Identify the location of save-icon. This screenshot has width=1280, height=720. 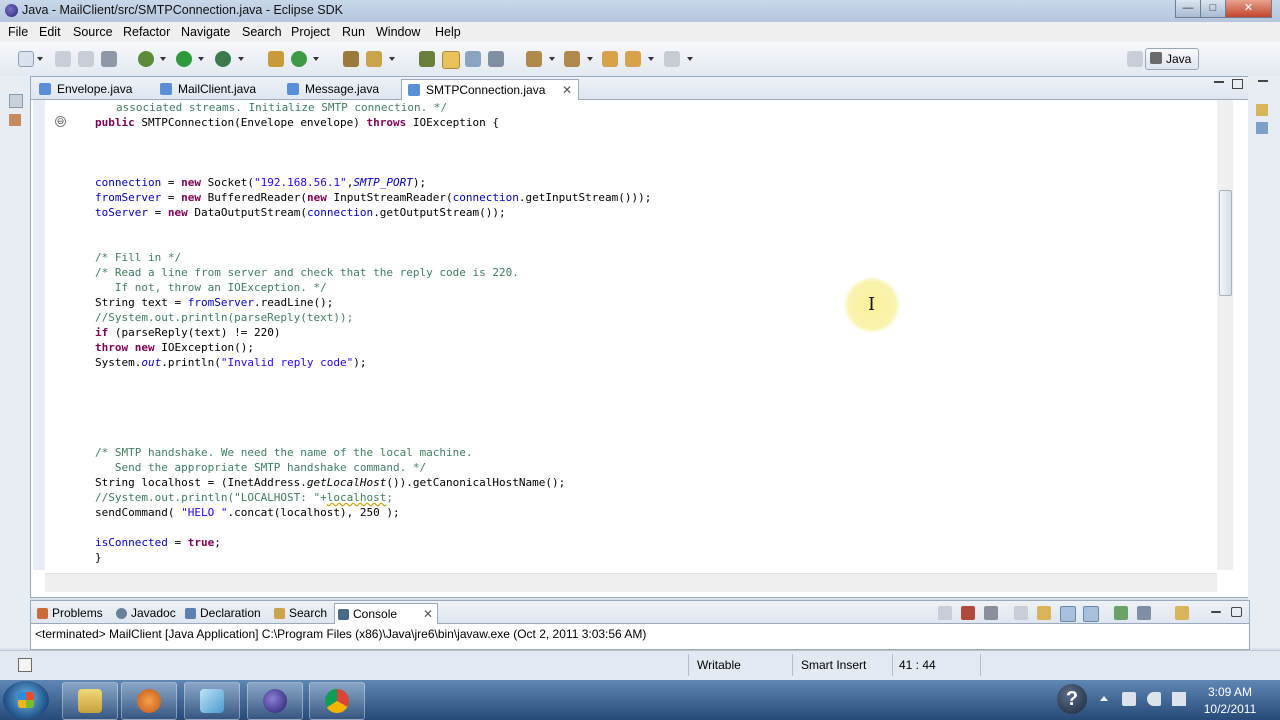
(63, 59).